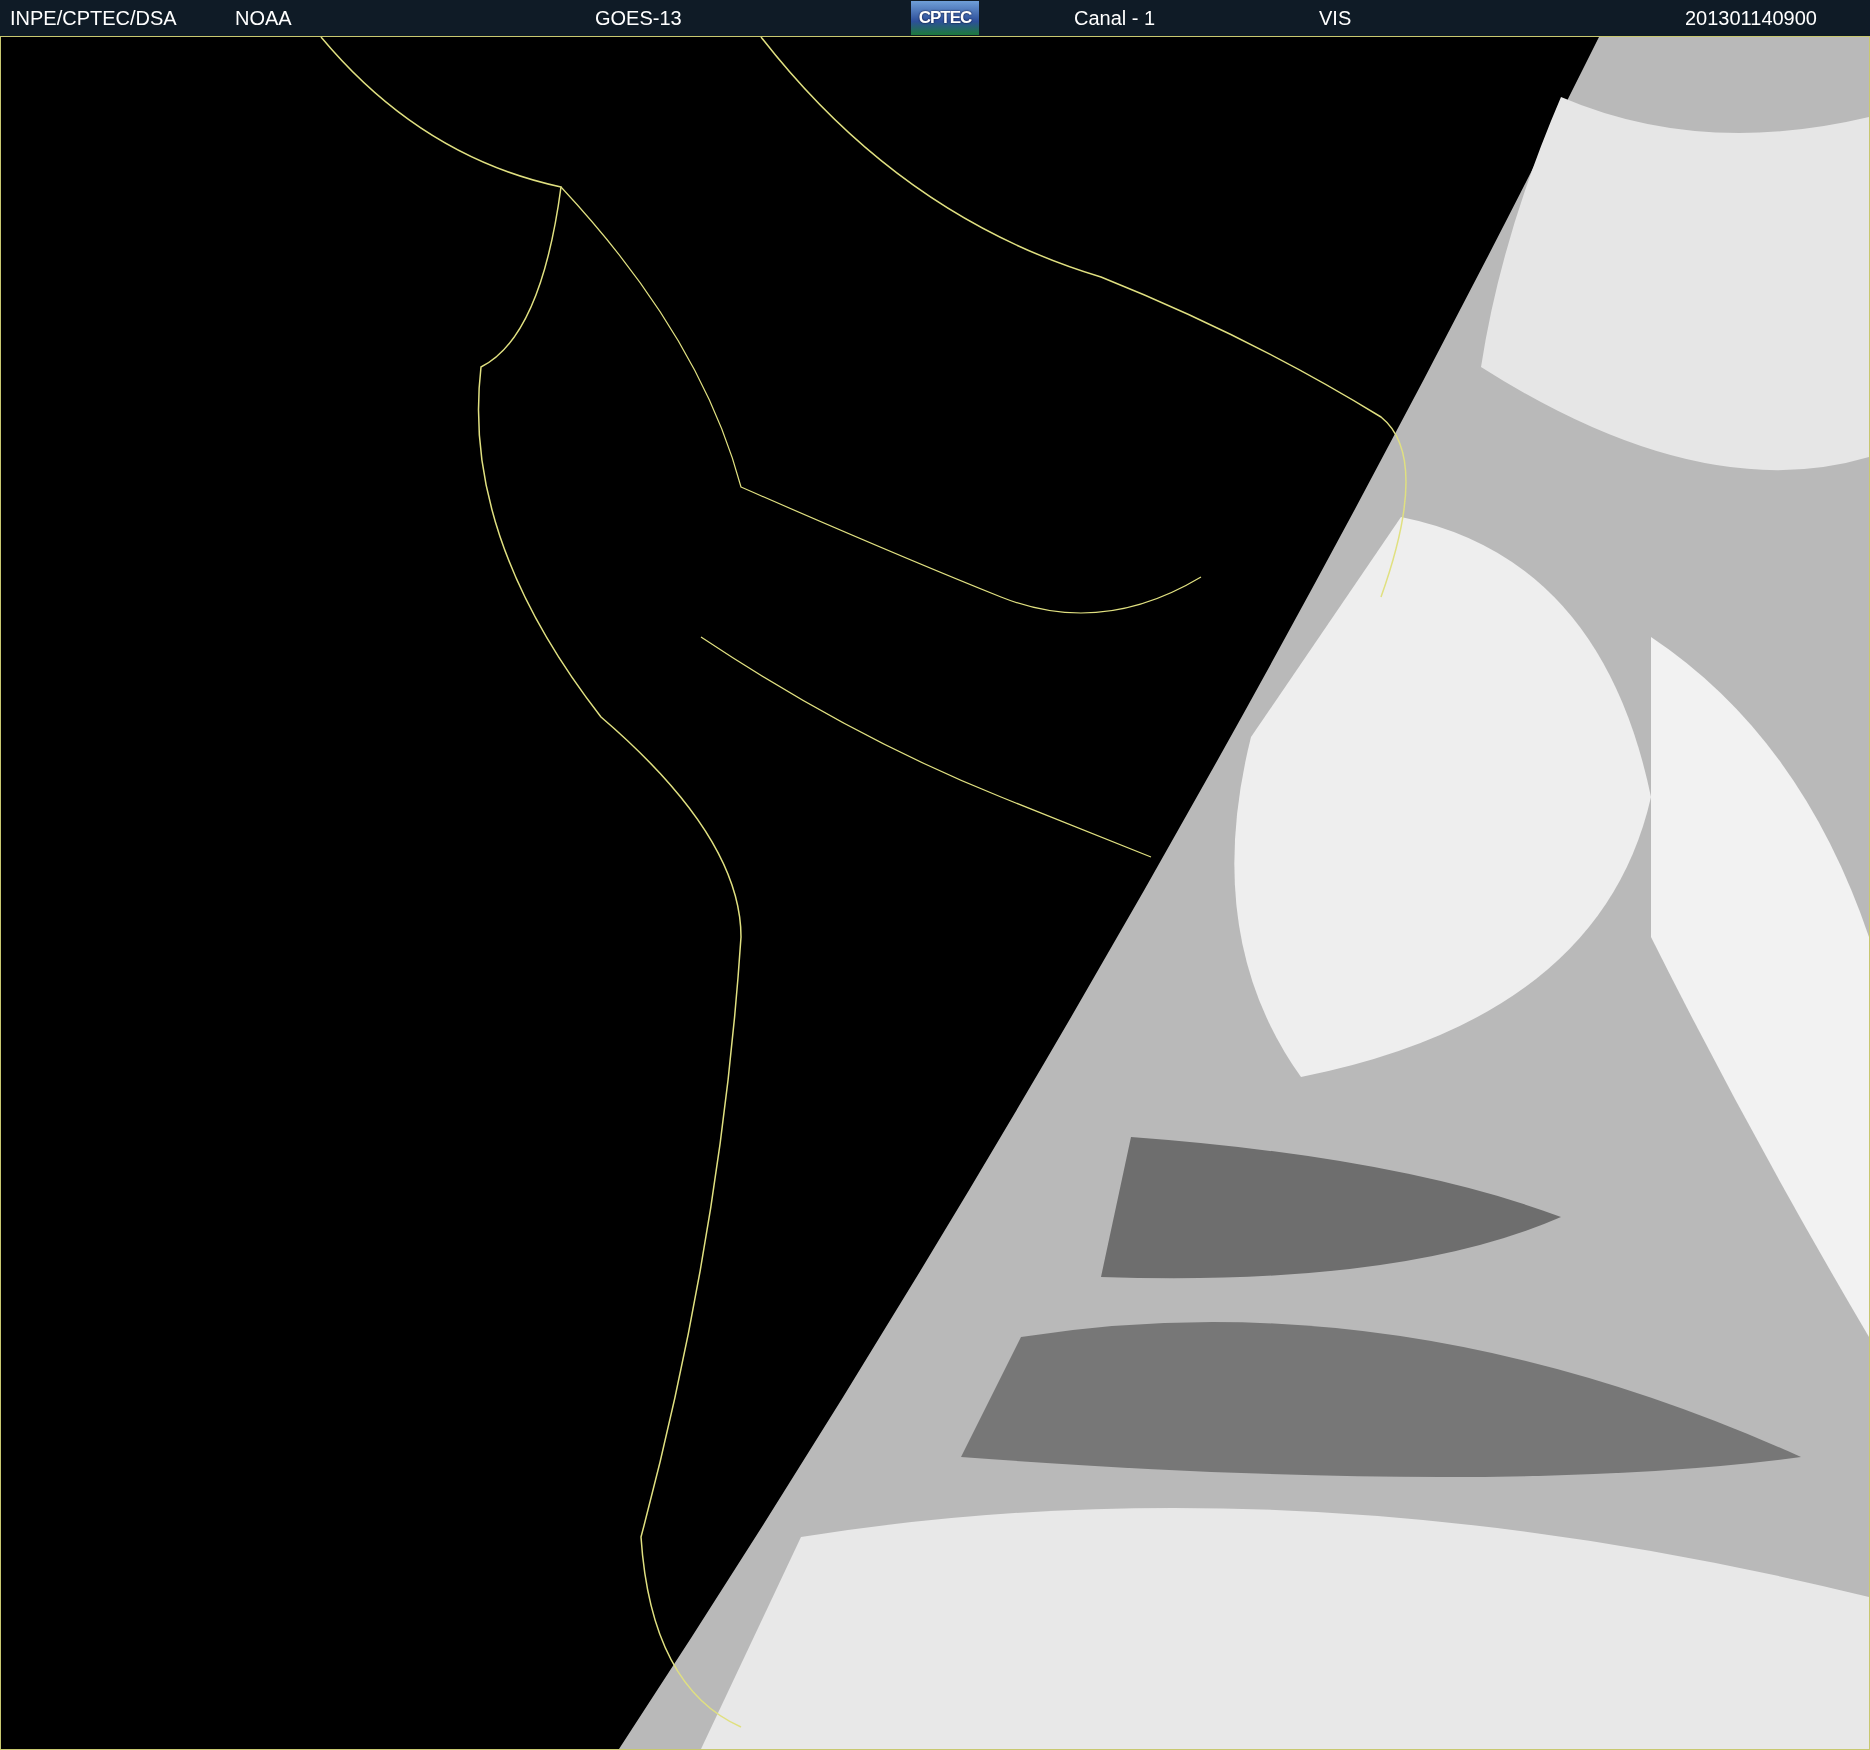 This screenshot has height=1750, width=1870. Describe the element at coordinates (93, 18) in the screenshot. I see `source-label: INPE/CPTEC/DSA` at that location.